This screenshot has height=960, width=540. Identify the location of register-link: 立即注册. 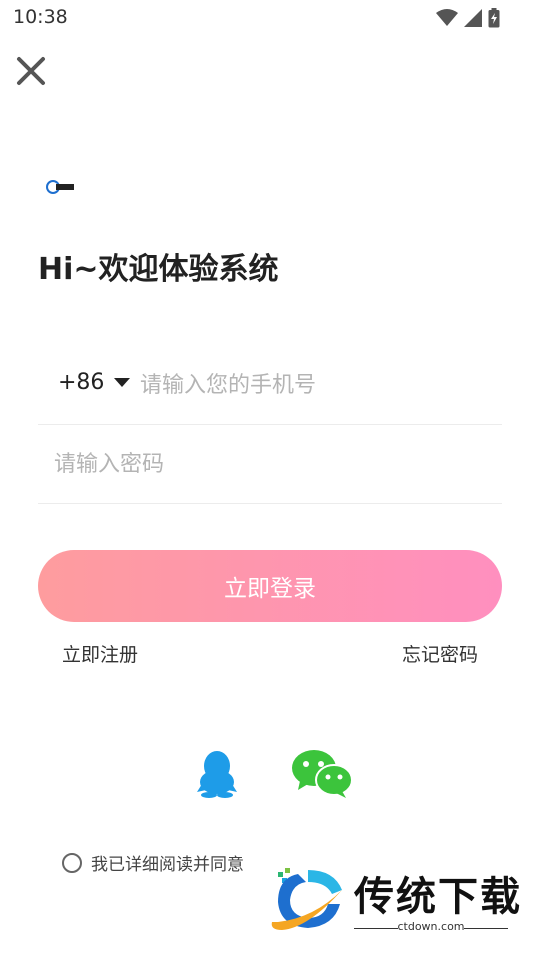
(100, 653).